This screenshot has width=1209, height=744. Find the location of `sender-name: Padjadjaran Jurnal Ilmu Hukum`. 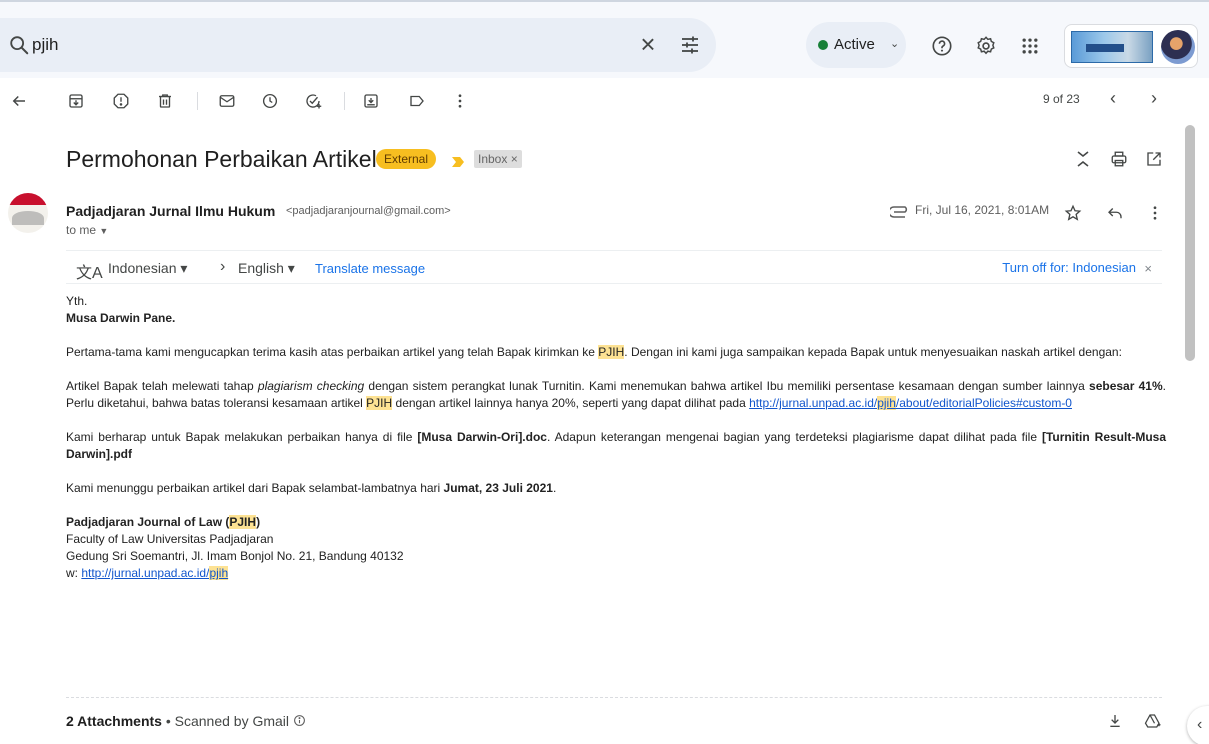

sender-name: Padjadjaran Jurnal Ilmu Hukum is located at coordinates (170, 211).